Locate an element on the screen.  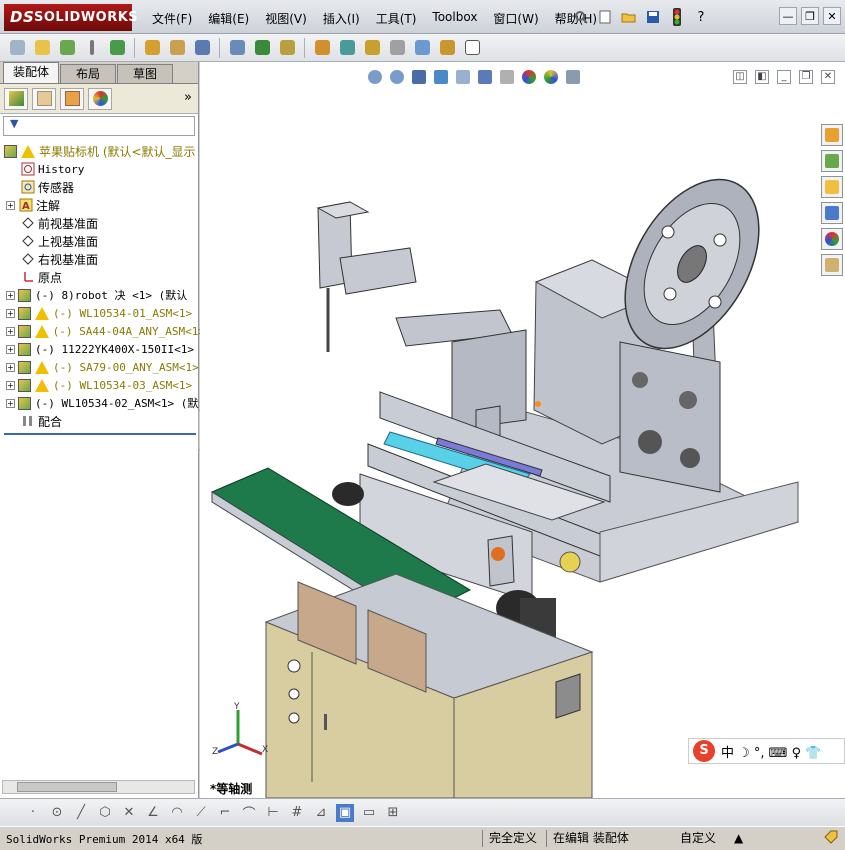
tab-layout: 布局 is located at coordinates (88, 73).